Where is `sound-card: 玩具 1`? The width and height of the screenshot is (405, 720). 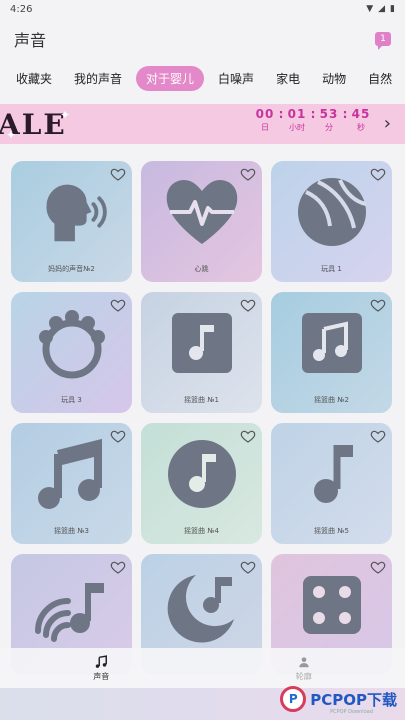
sound-card: 玩具 1 is located at coordinates (331, 221).